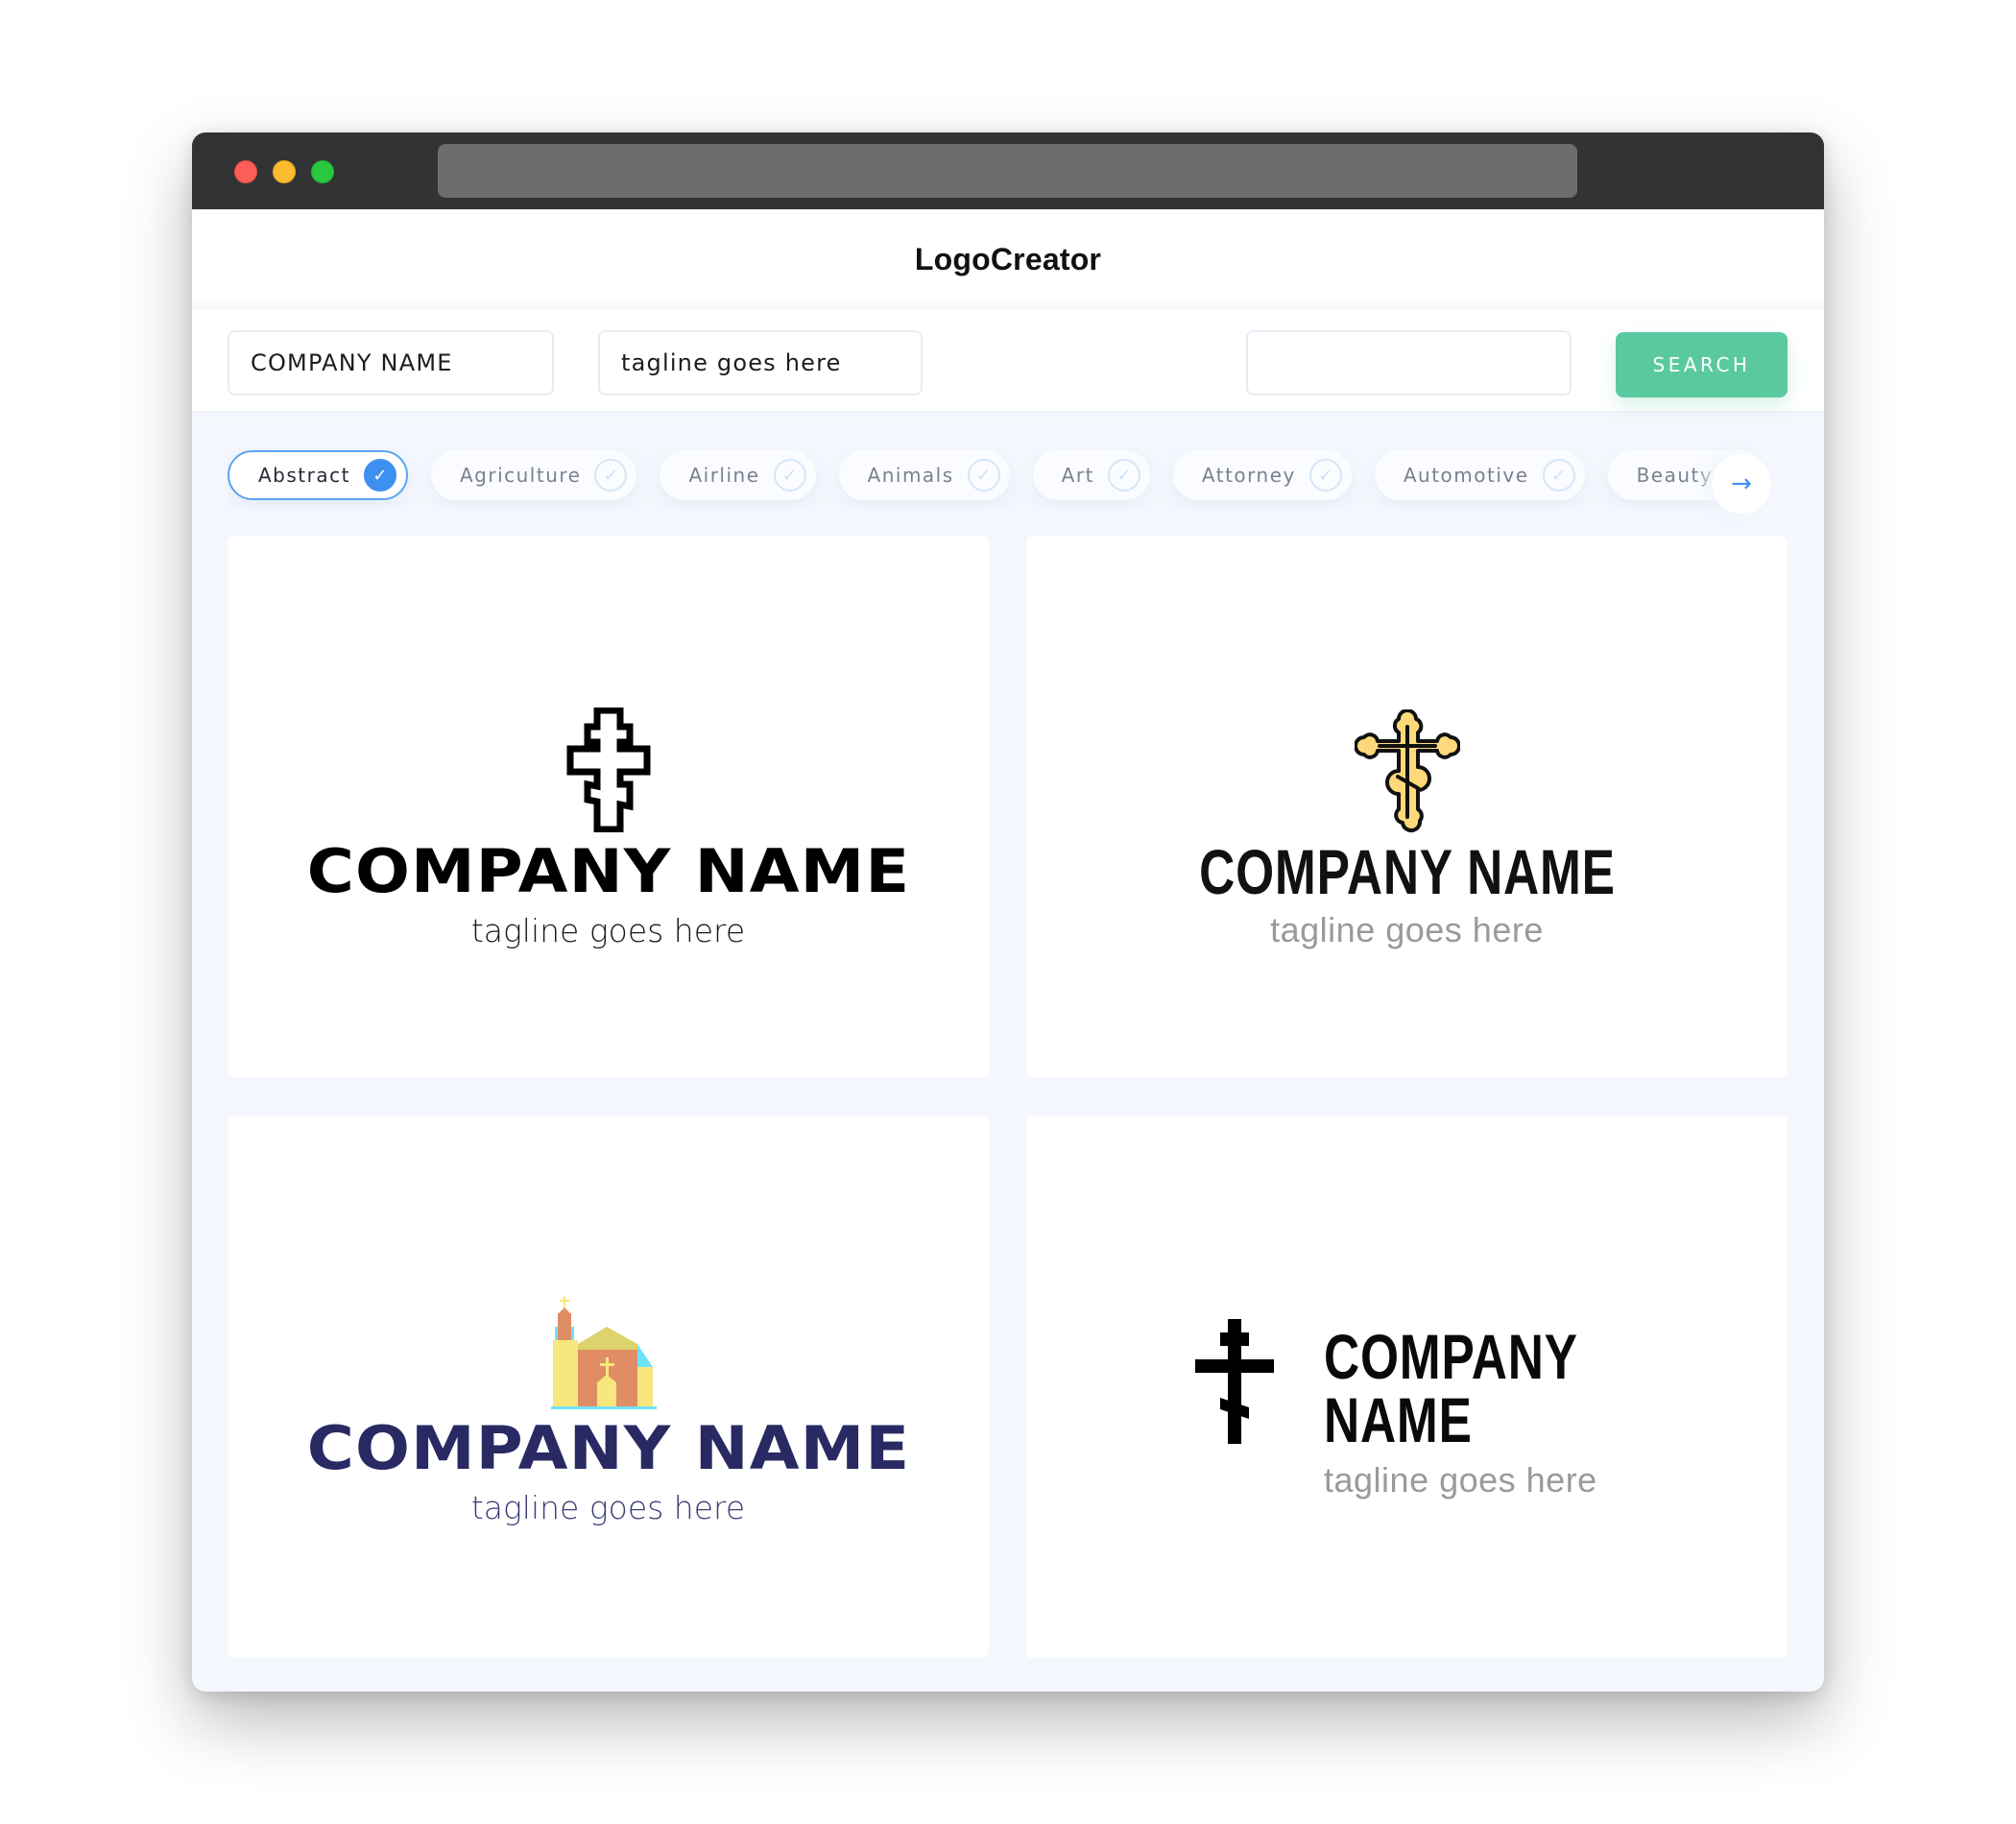 This screenshot has width=2016, height=1824. Describe the element at coordinates (1702, 364) in the screenshot. I see `search-button: SEARCH` at that location.